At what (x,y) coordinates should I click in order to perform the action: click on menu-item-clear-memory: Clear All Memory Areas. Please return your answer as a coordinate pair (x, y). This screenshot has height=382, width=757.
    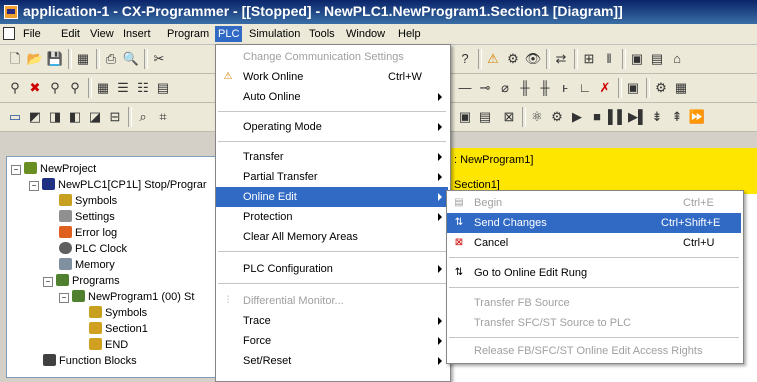
    Looking at the image, I should click on (332, 237).